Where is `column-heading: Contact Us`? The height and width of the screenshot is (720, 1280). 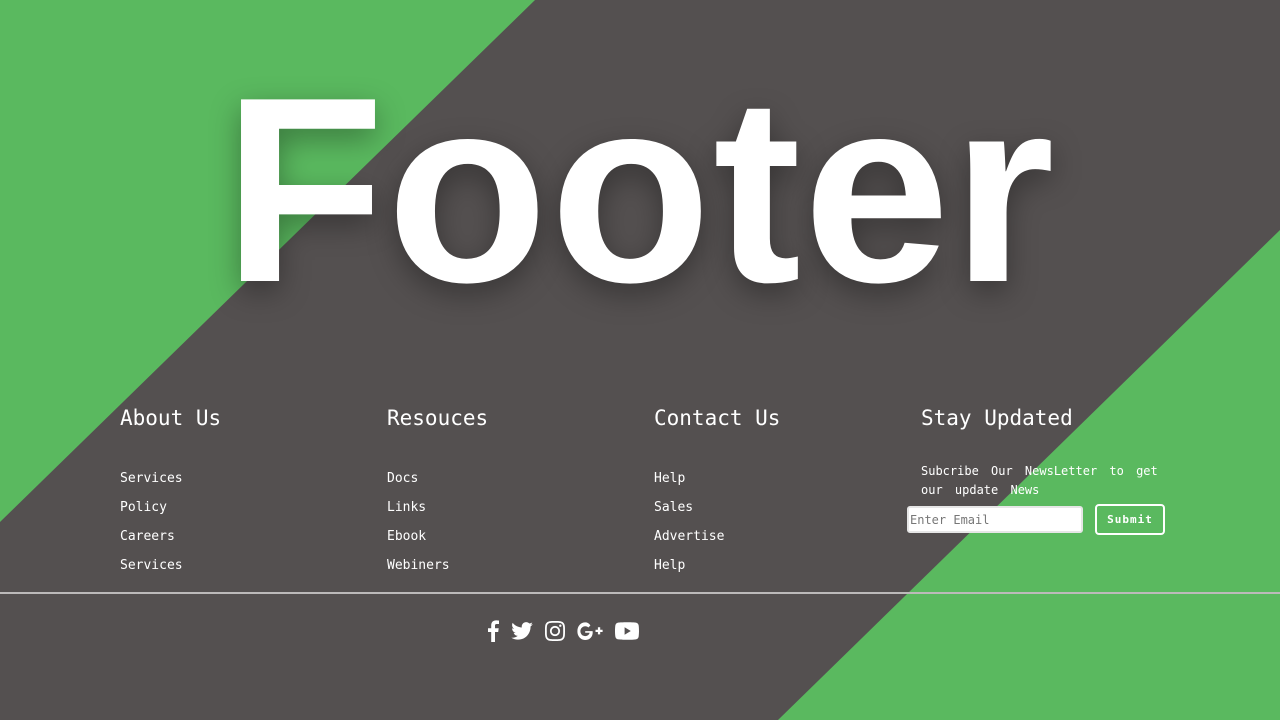
column-heading: Contact Us is located at coordinates (717, 418).